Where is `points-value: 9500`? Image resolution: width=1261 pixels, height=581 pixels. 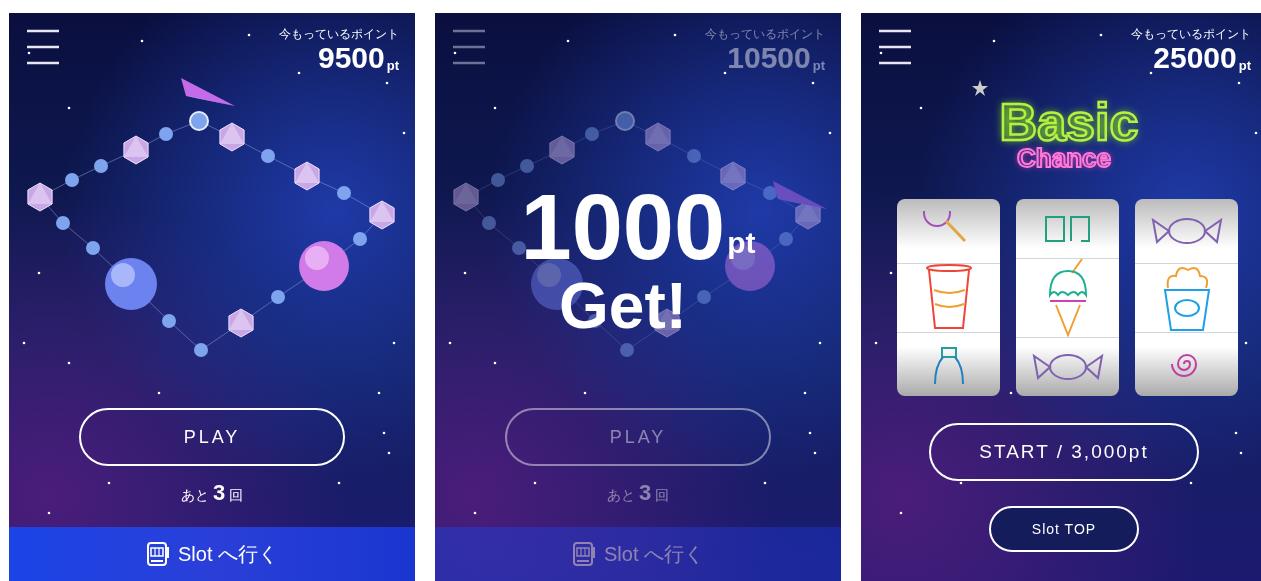 points-value: 9500 is located at coordinates (351, 58).